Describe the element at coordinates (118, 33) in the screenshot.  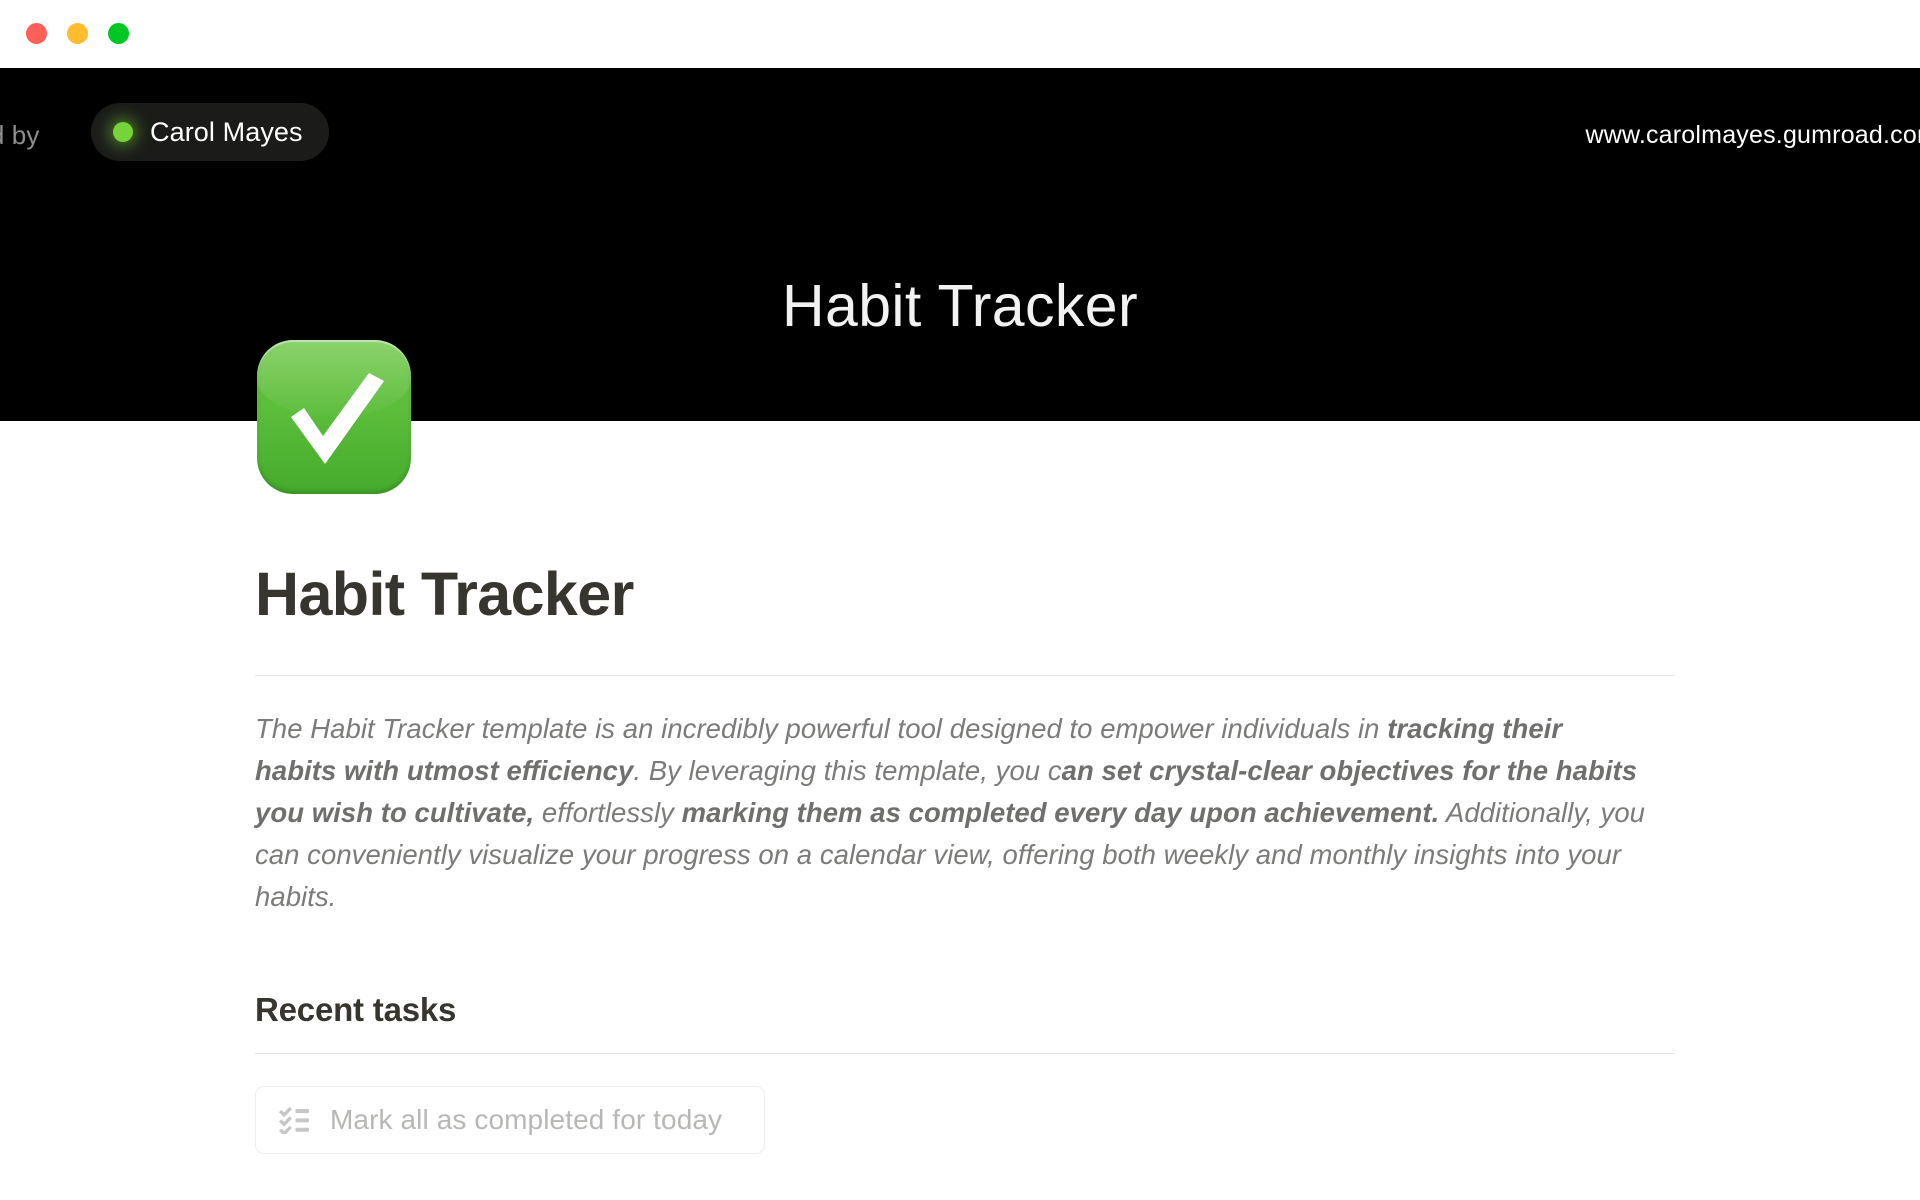
I see `maximize-window-button` at that location.